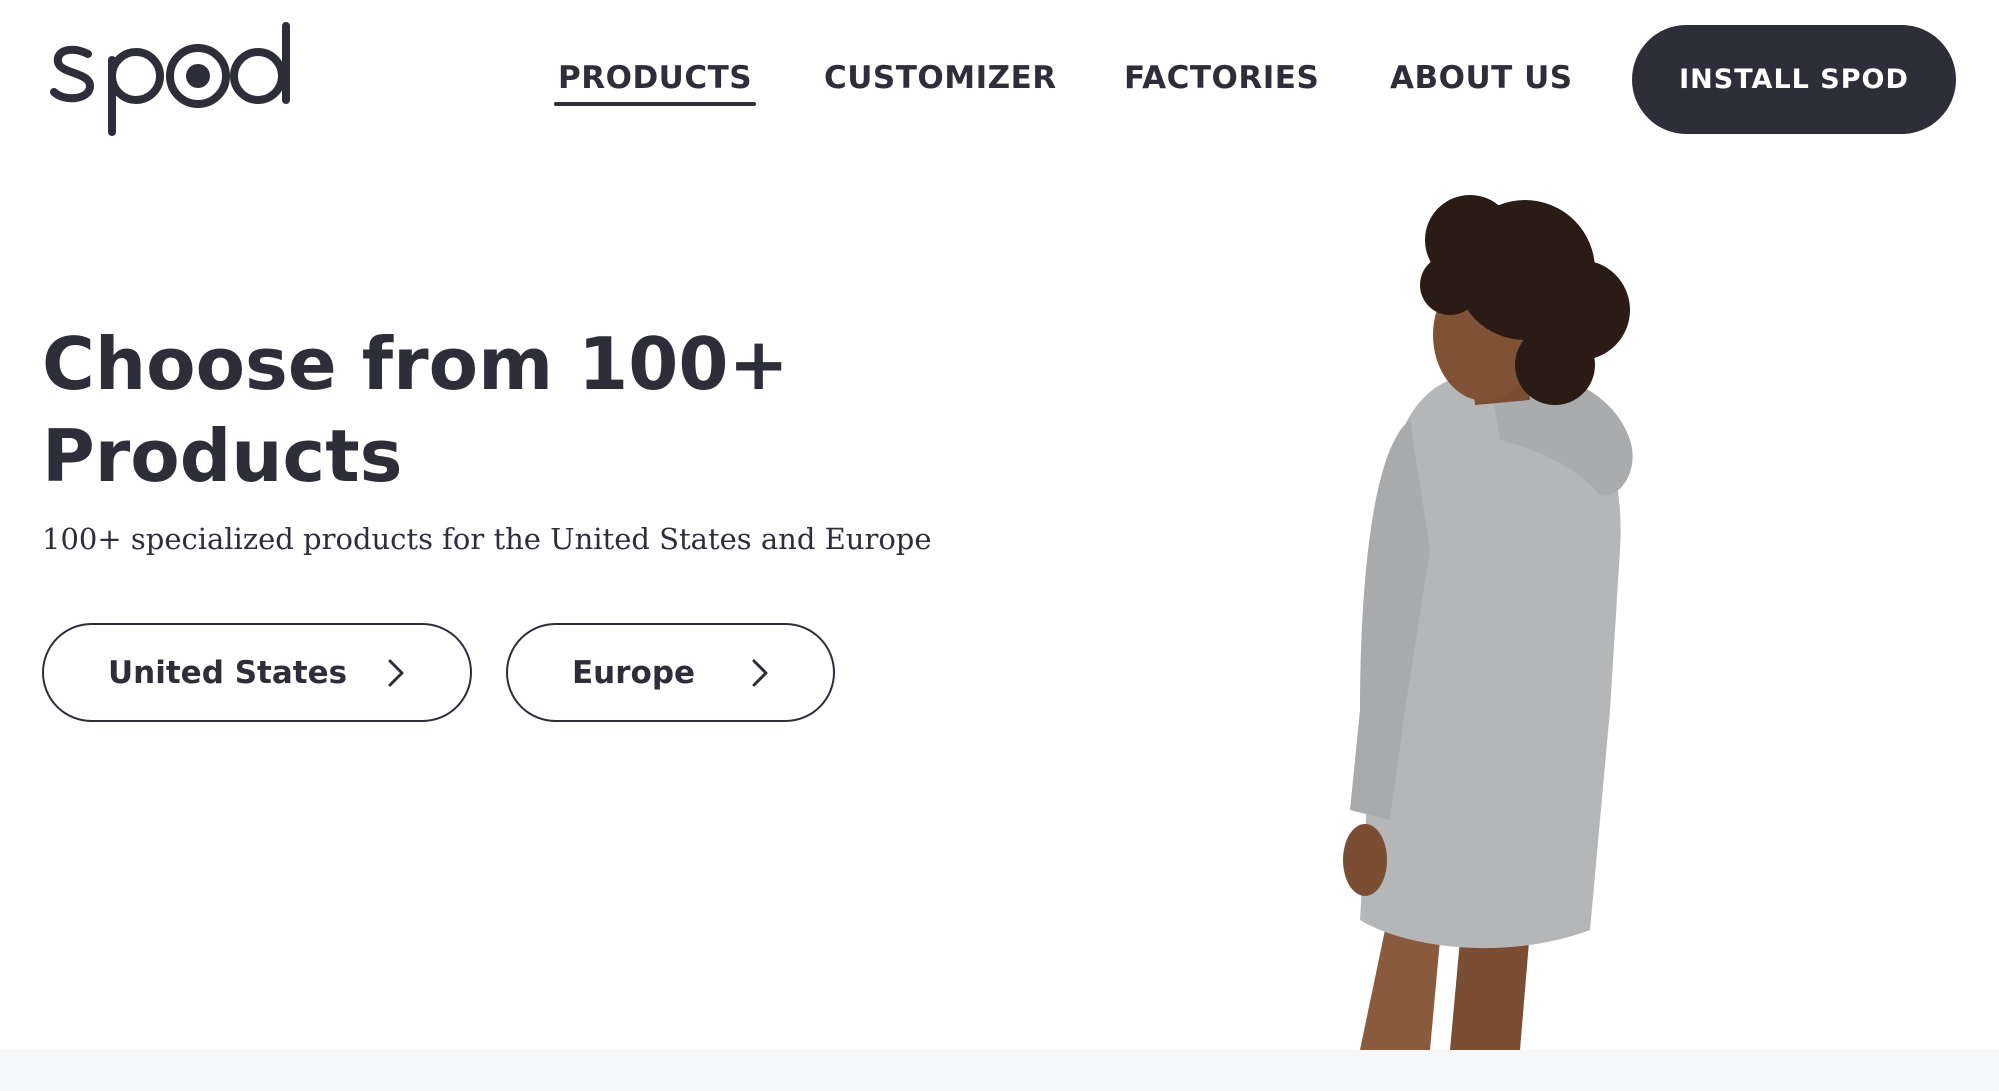  What do you see at coordinates (999, 1070) in the screenshot?
I see `footer-band` at bounding box center [999, 1070].